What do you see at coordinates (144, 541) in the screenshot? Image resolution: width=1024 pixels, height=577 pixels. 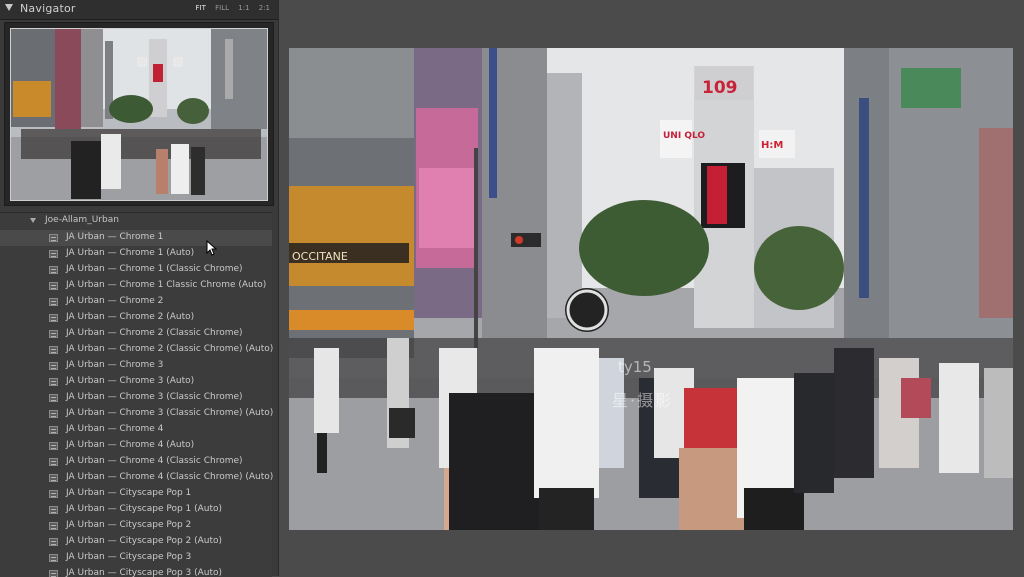 I see `preset-label: JA Urban — Cityscape Pop 2 (Auto)` at bounding box center [144, 541].